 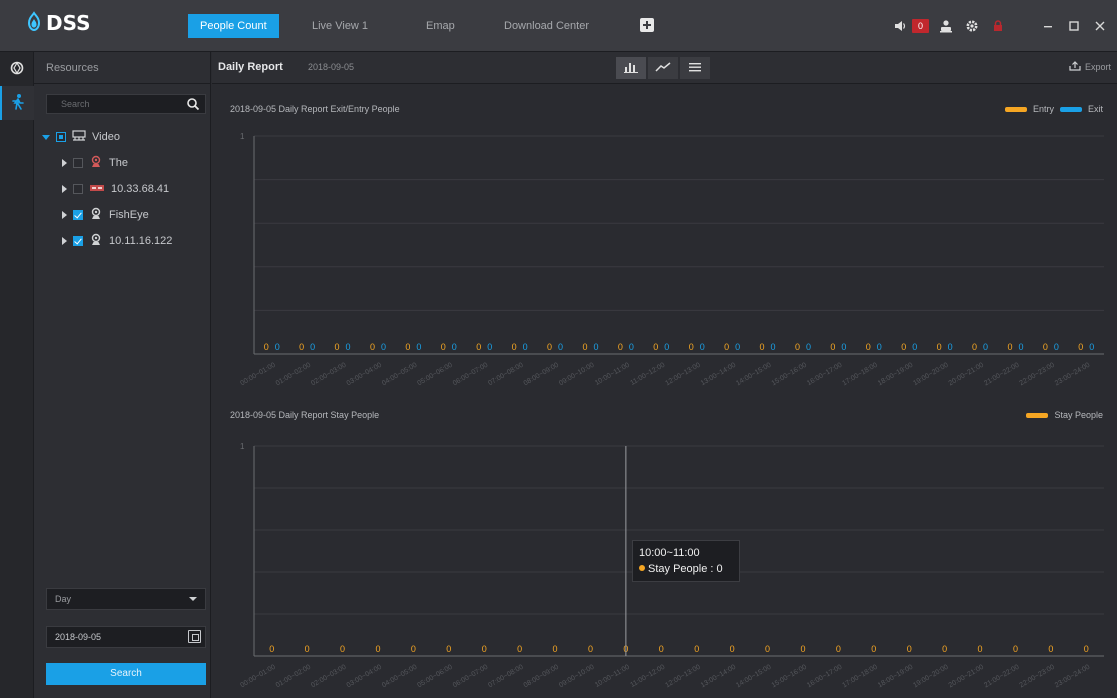 I want to click on people-count-nav, so click(x=17, y=103).